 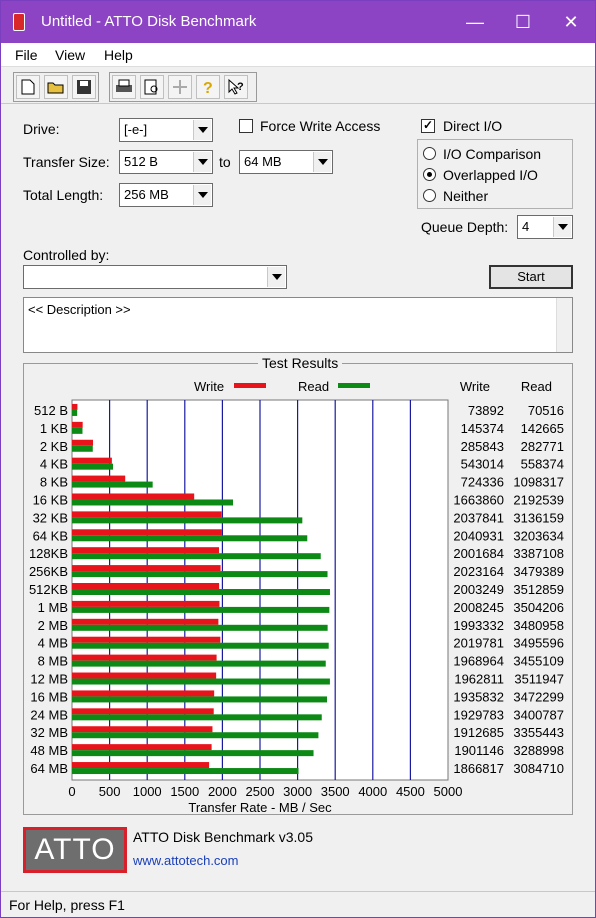 I want to click on read-value: 3455109, so click(x=538, y=661).